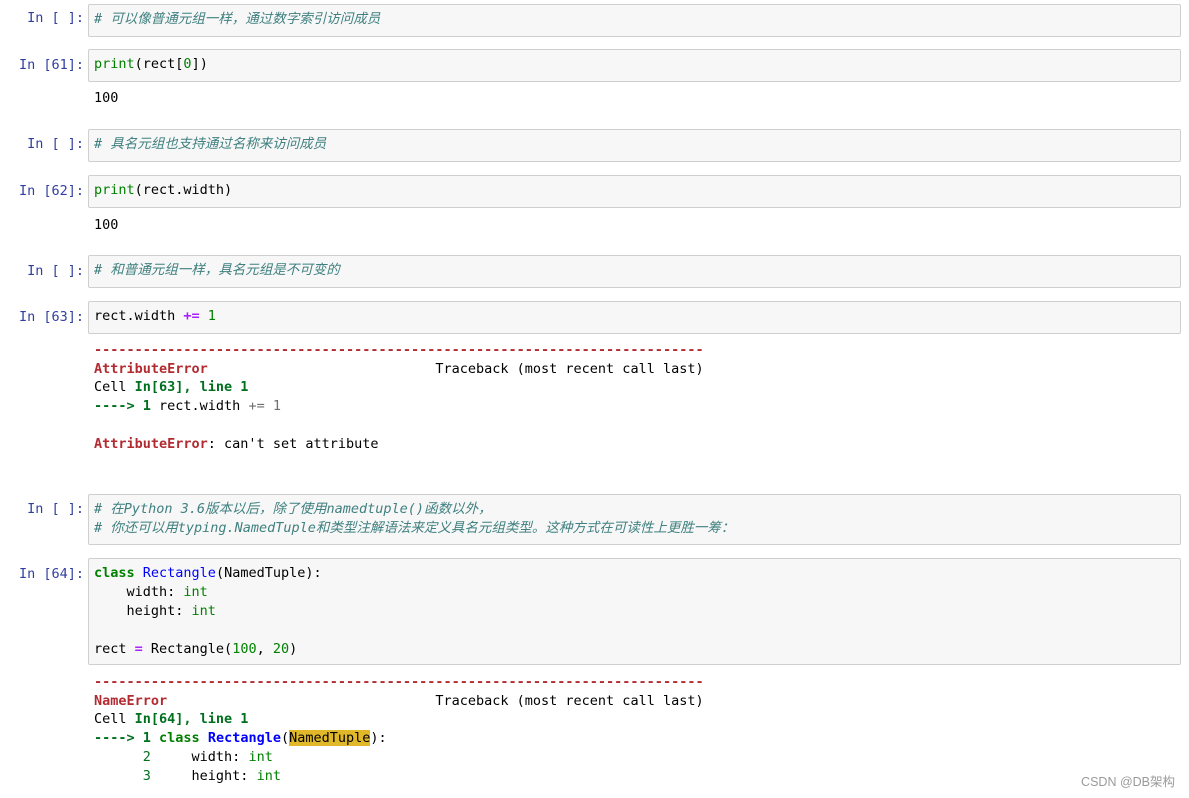 This screenshot has height=798, width=1189. What do you see at coordinates (634, 271) in the screenshot?
I see `code-input: # 和普通元组一样，具名元组是不可变的` at bounding box center [634, 271].